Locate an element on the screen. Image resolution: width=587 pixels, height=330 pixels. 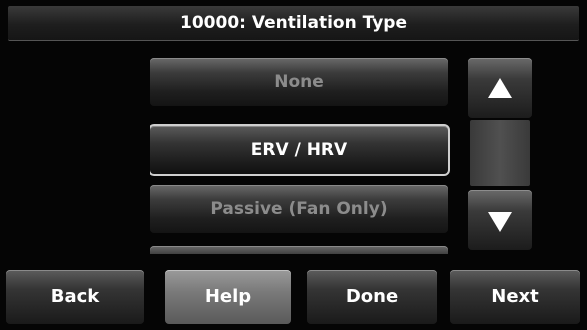
back-button: Back is located at coordinates (75, 297).